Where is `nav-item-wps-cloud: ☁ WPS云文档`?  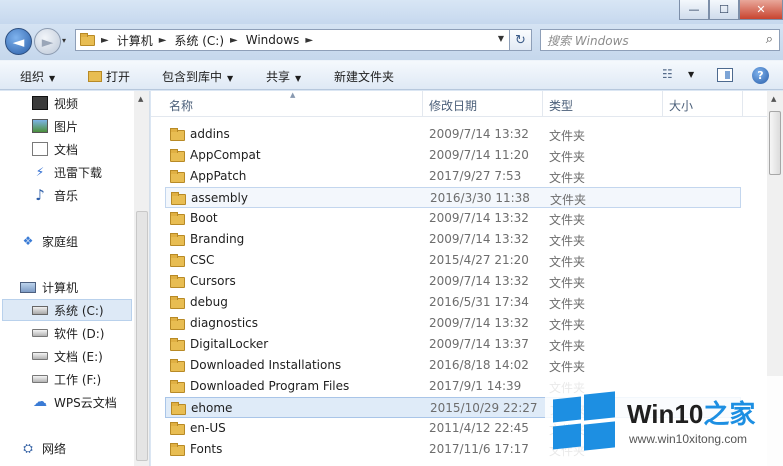
nav-item-wps-cloud: ☁ WPS云文档 is located at coordinates (90, 402).